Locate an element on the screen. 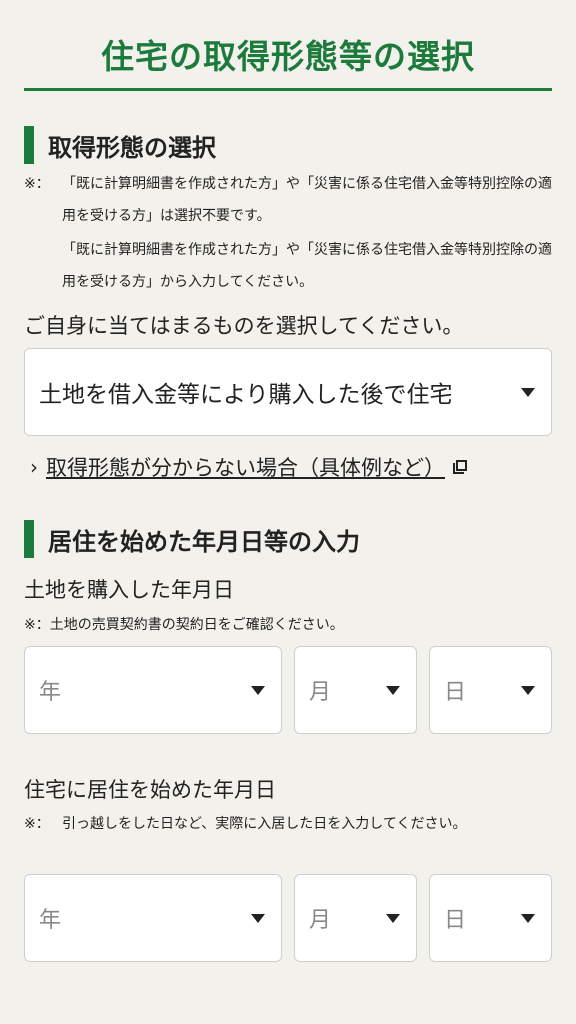 The image size is (576, 1024). land-purchase-note: ※：土地の売買契約書の契約日をご確認ください。 is located at coordinates (184, 625).